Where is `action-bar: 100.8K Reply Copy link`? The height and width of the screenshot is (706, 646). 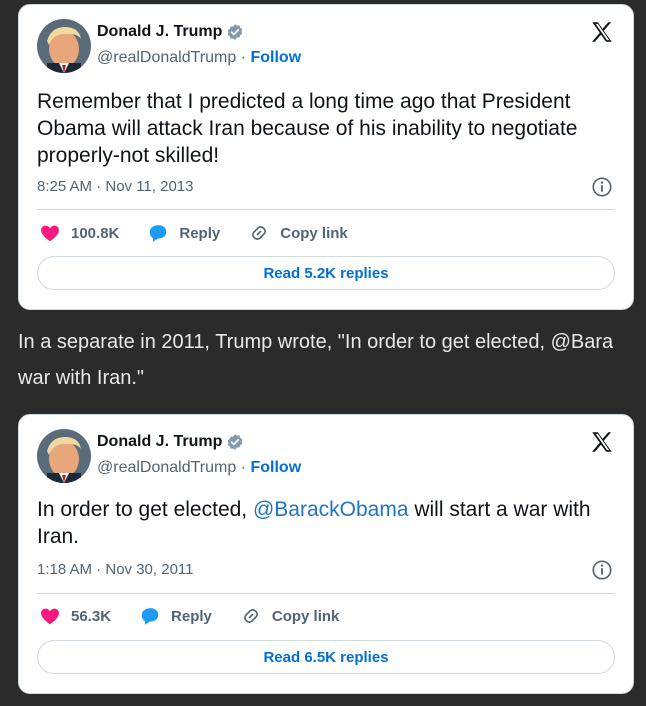
action-bar: 100.8K Reply Copy link is located at coordinates (207, 233).